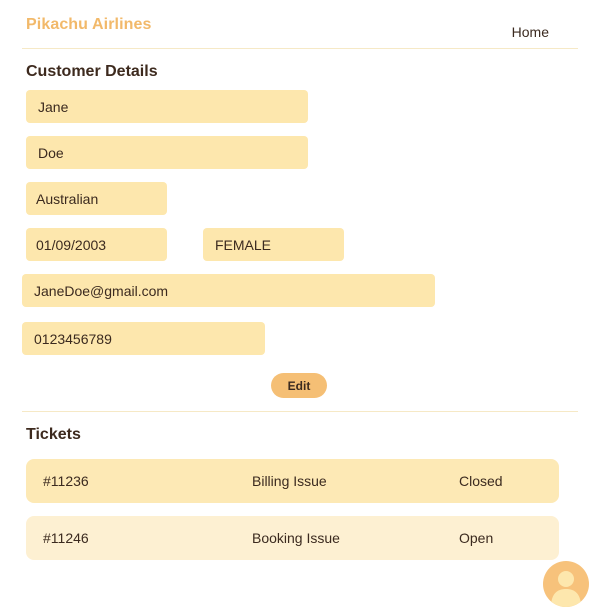 This screenshot has width=600, height=614. I want to click on tickets-title: Tickets, so click(53, 434).